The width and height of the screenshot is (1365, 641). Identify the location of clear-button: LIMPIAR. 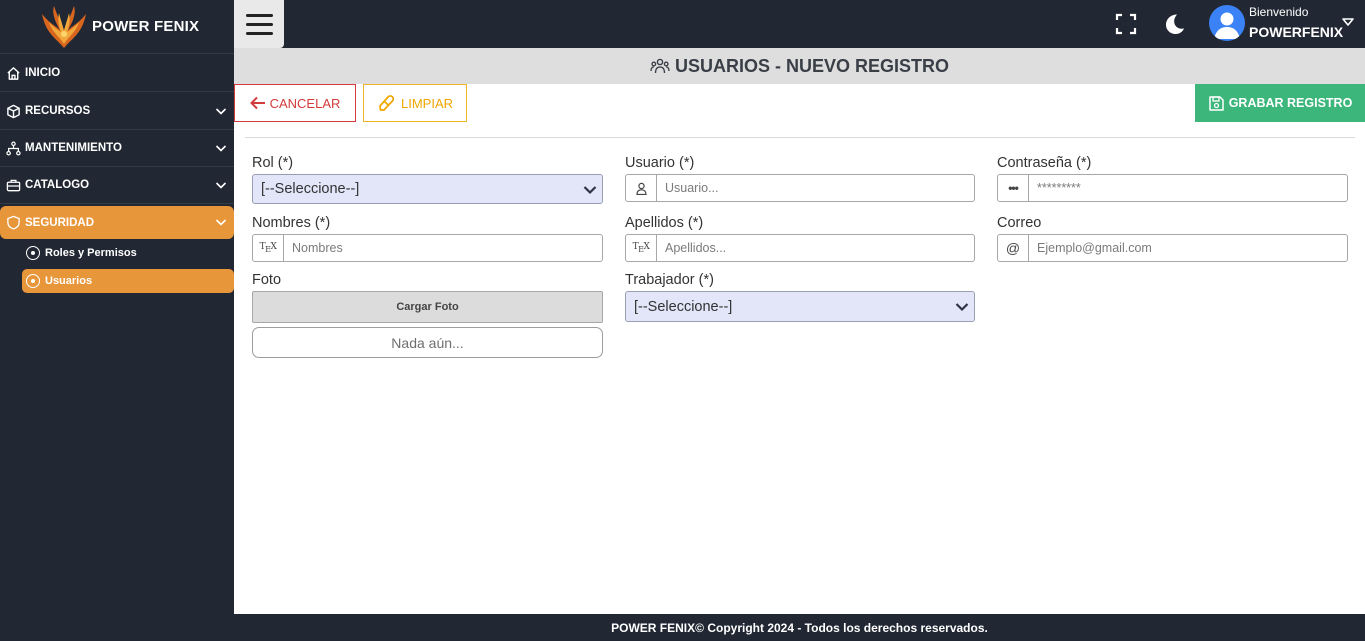
(415, 103).